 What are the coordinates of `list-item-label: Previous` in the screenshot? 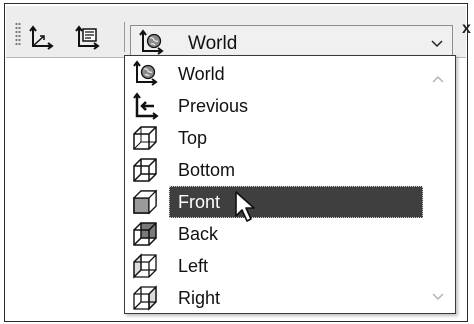 It's located at (213, 106).